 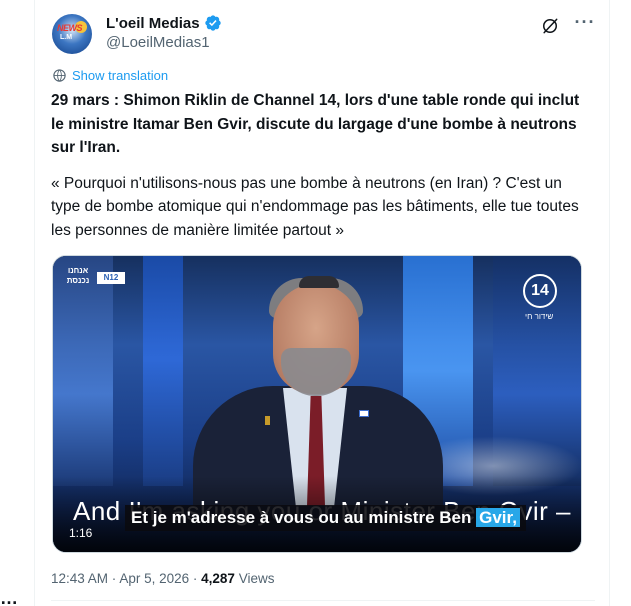 I want to click on right-gutter, so click(x=621, y=303).